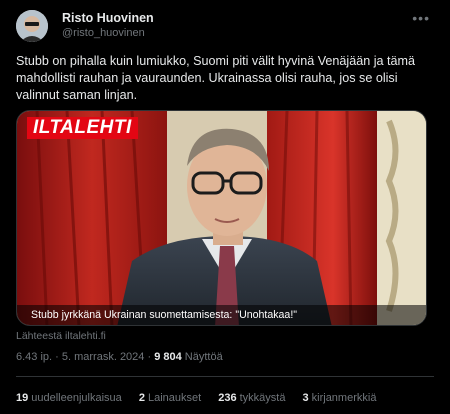 The image size is (450, 414). I want to click on tweet-time: 6.43 ip., so click(34, 357).